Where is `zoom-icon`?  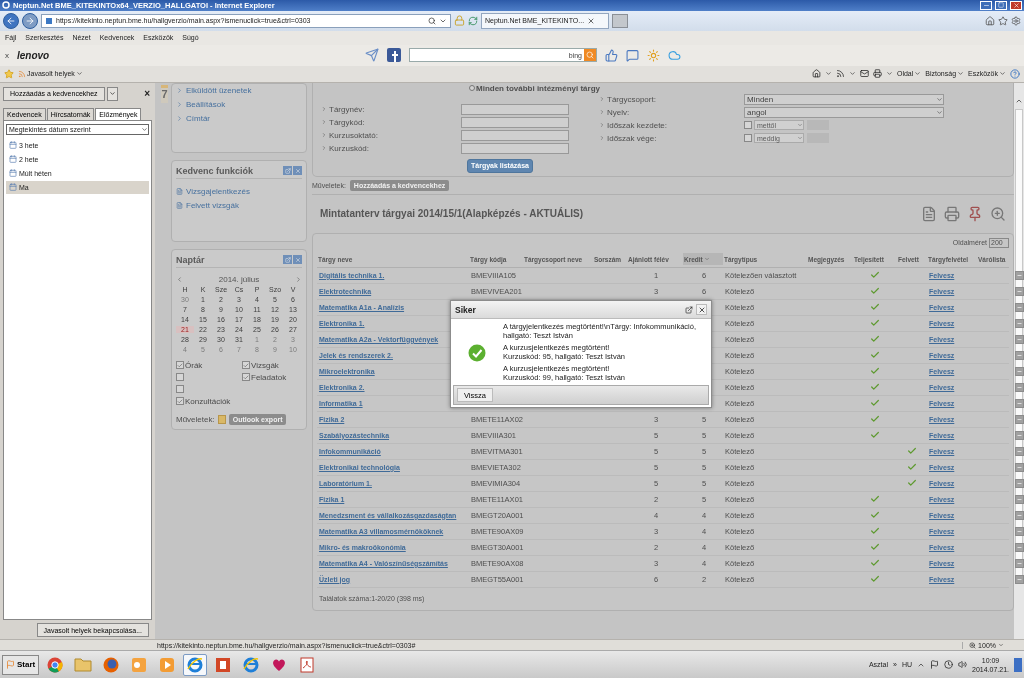 zoom-icon is located at coordinates (973, 645).